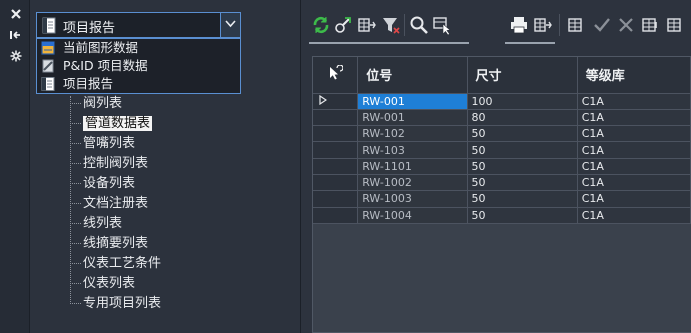 This screenshot has width=691, height=333. What do you see at coordinates (109, 283) in the screenshot?
I see `tree-item-label: 仪表列表` at bounding box center [109, 283].